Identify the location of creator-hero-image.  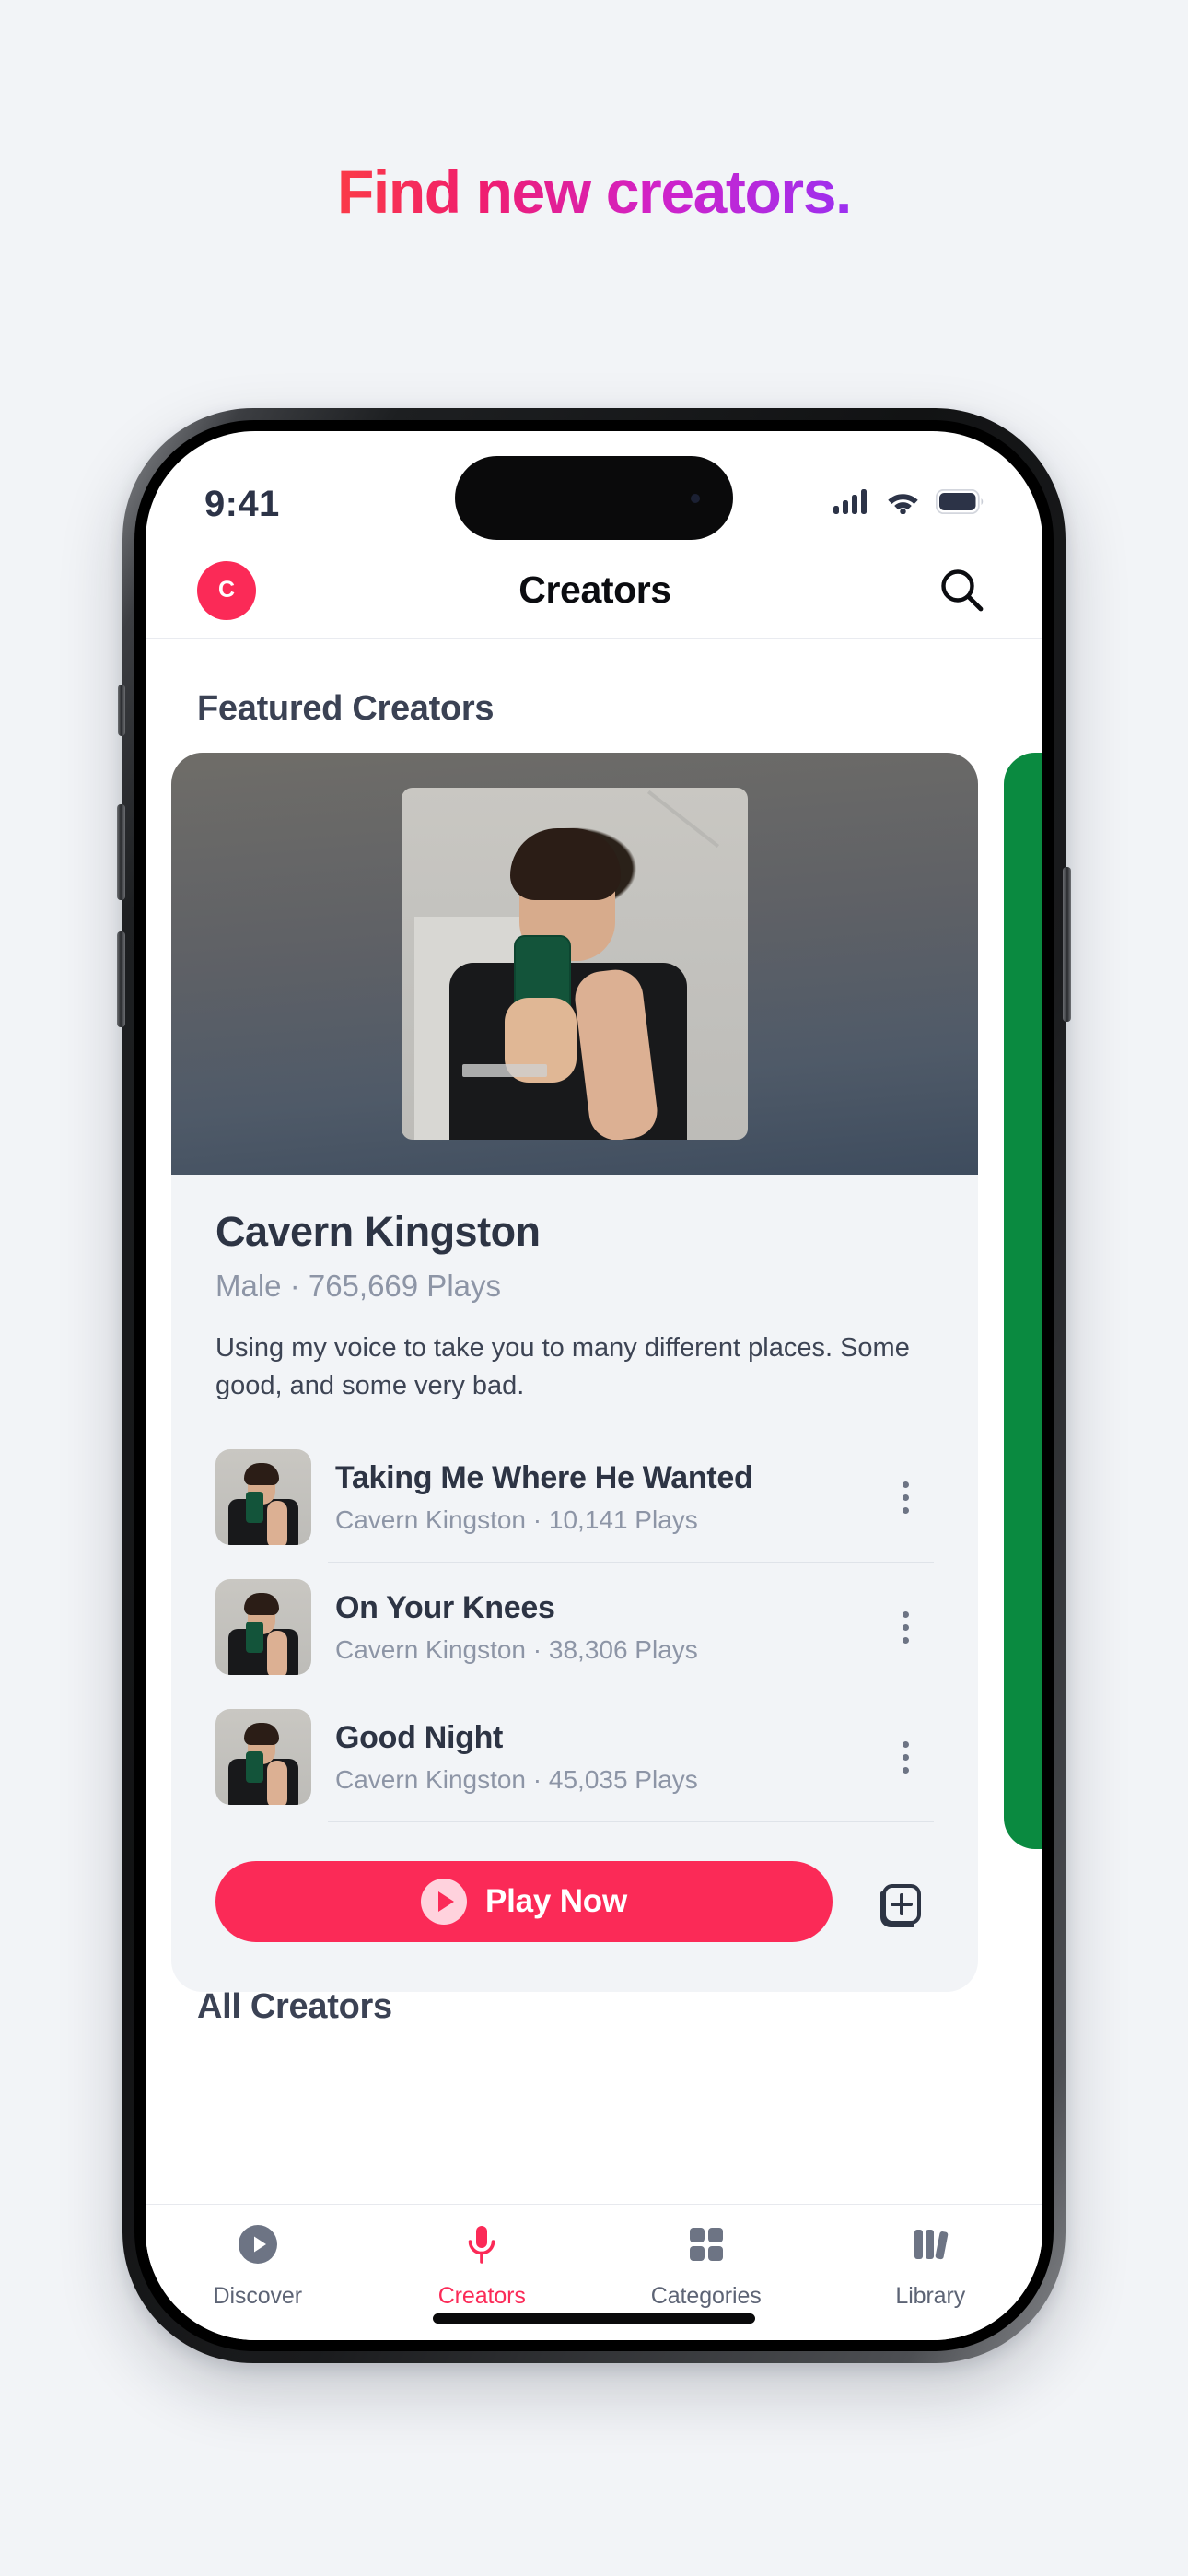
(574, 964).